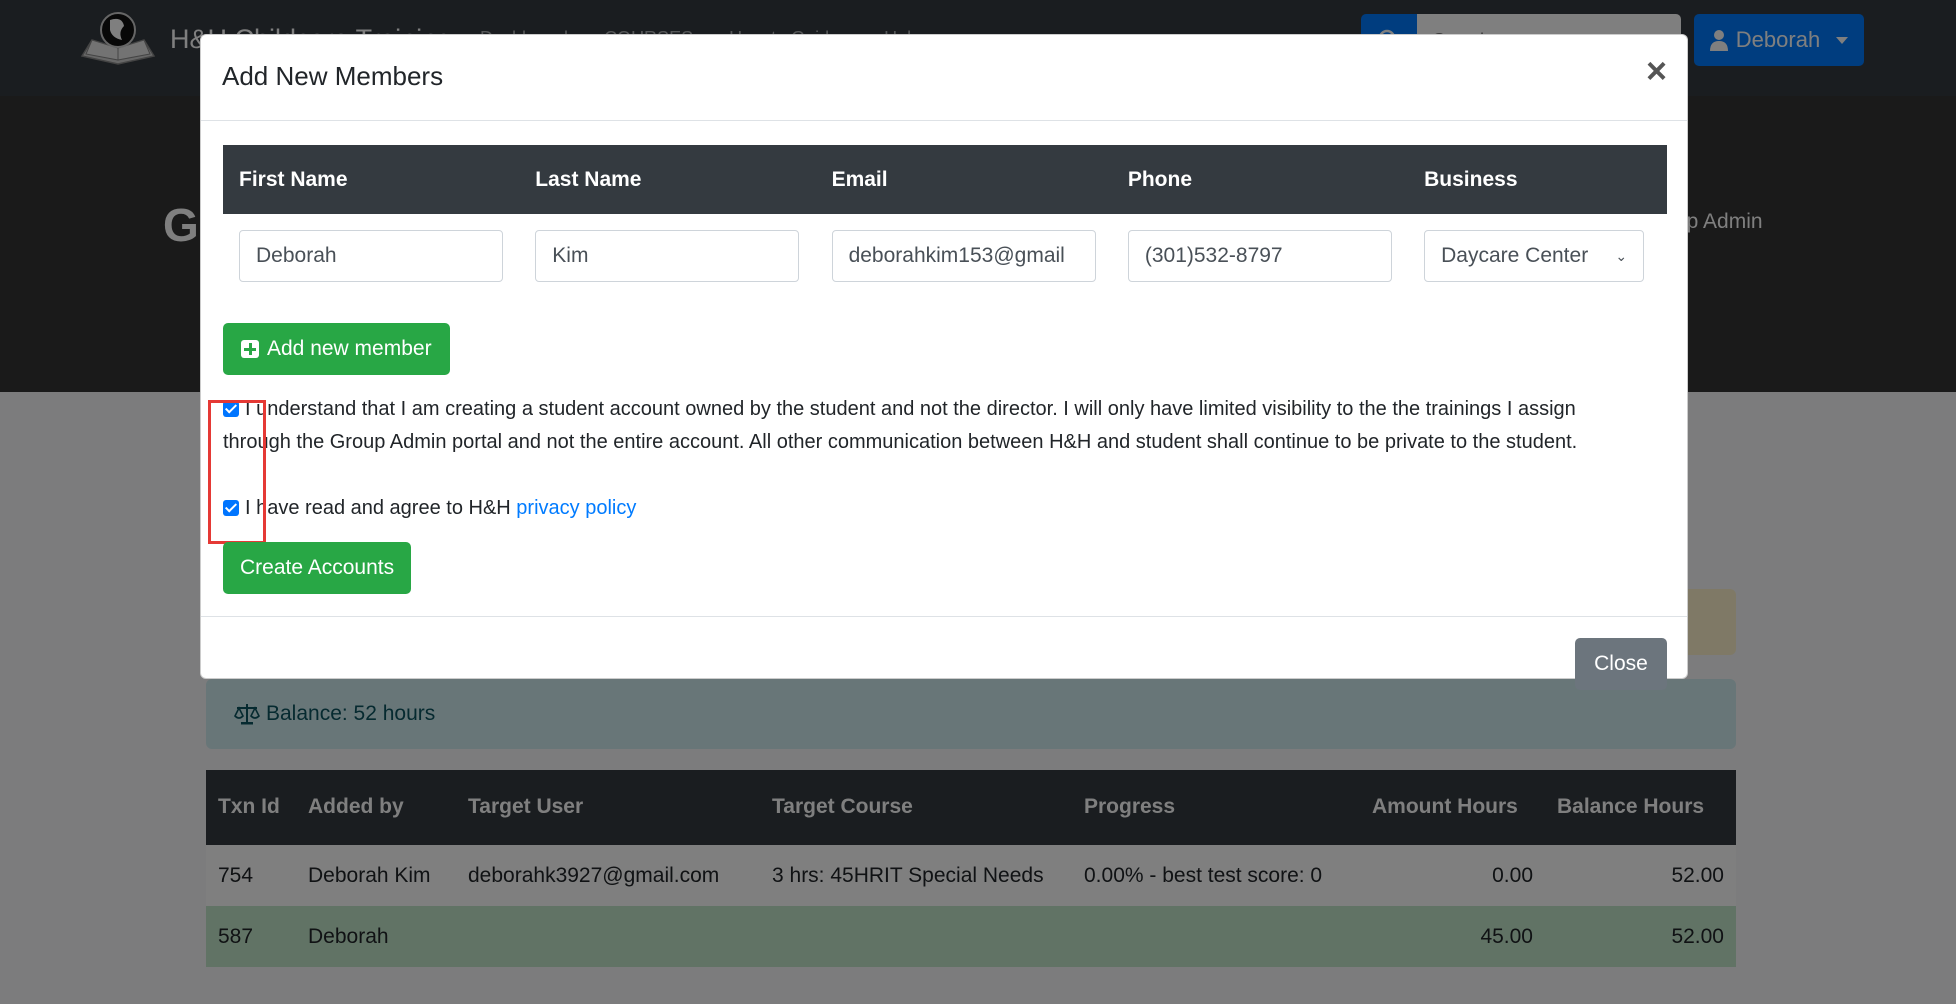 Image resolution: width=1956 pixels, height=1004 pixels. I want to click on business-select: Daycare Center ⌄, so click(1534, 256).